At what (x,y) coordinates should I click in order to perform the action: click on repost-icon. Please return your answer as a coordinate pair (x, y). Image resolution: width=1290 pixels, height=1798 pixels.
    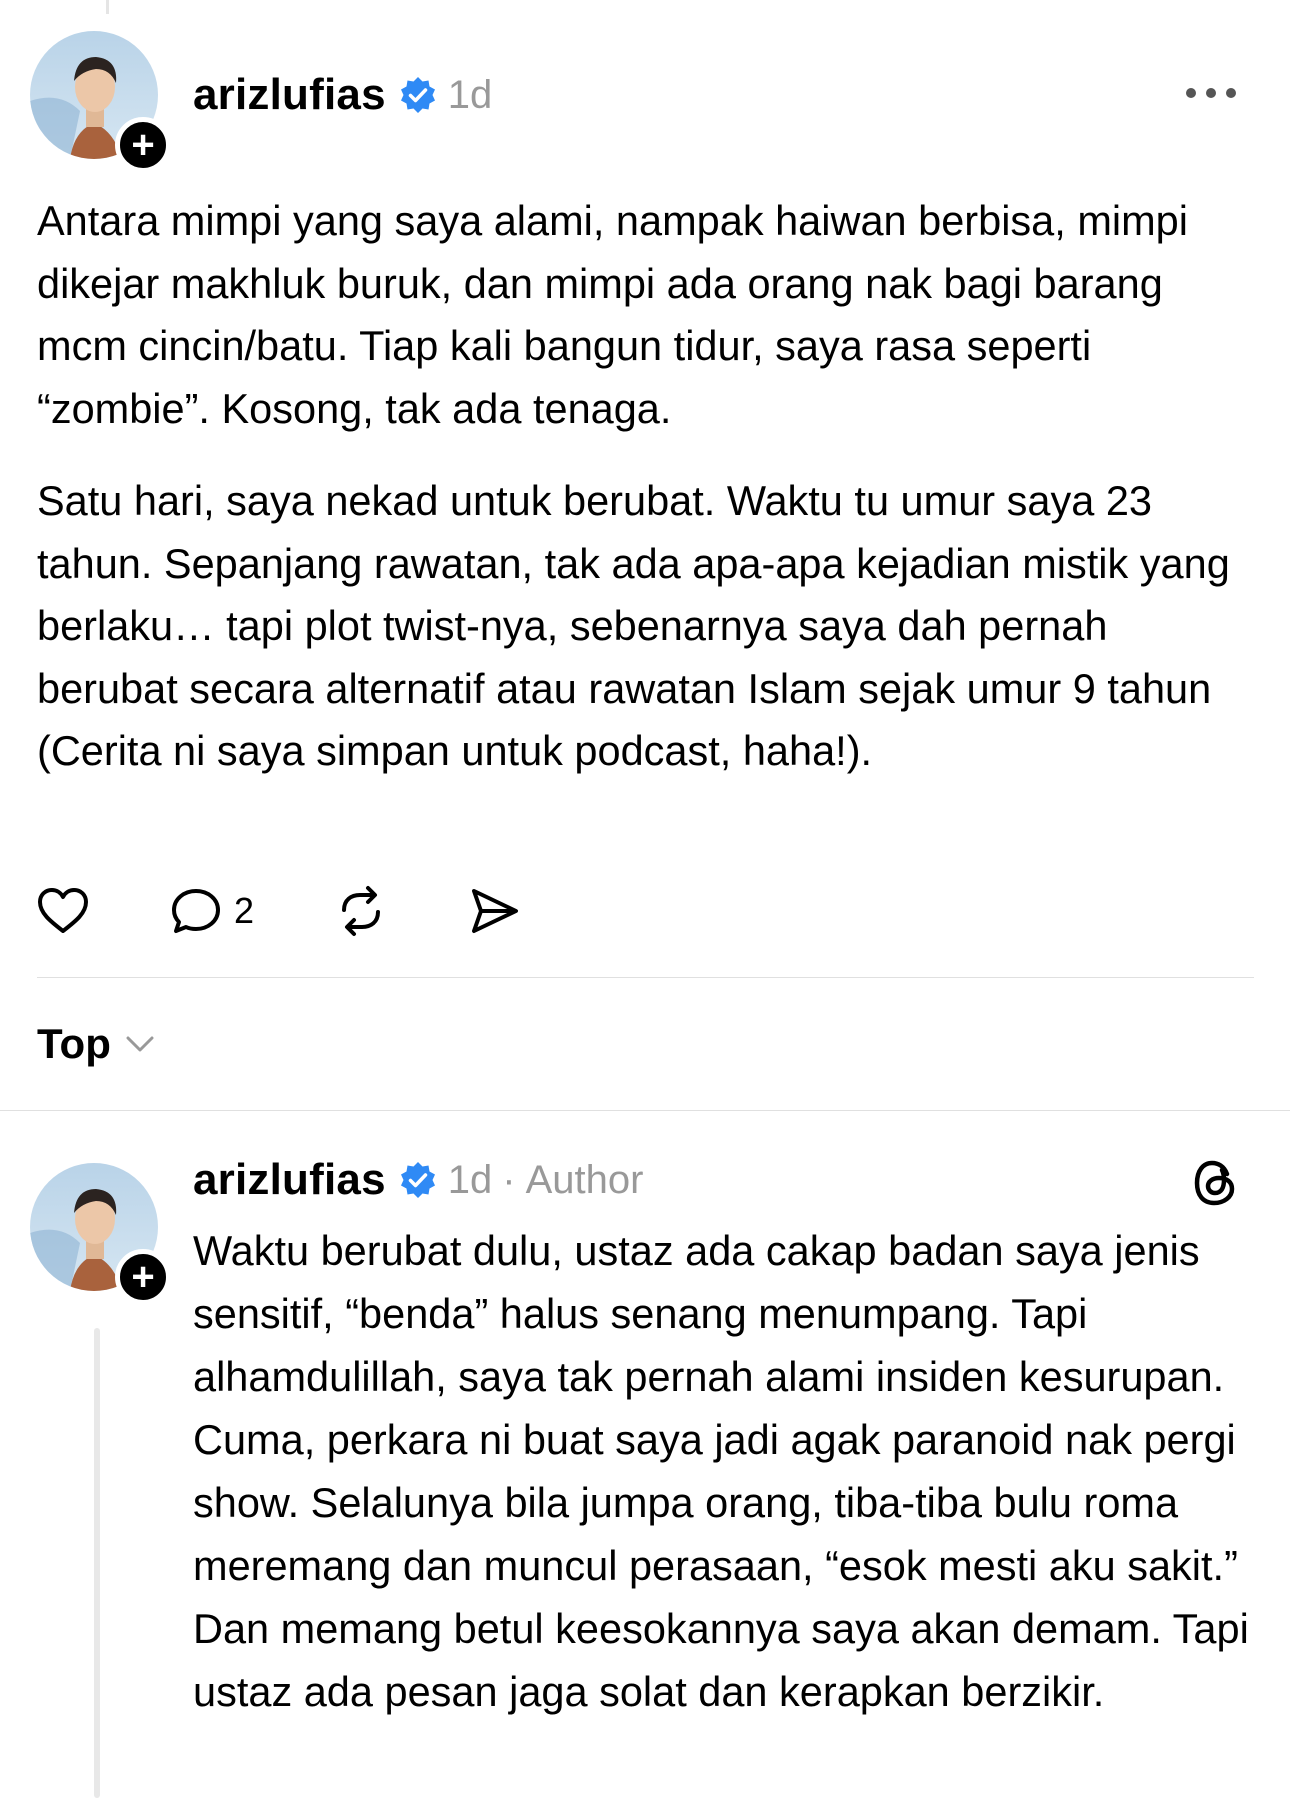
    Looking at the image, I should click on (361, 911).